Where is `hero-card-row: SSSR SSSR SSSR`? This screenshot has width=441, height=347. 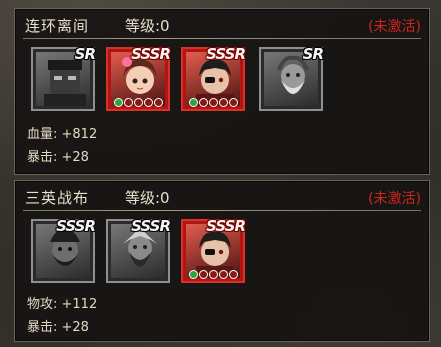 hero-card-row: SSSR SSSR SSSR is located at coordinates (196, 251).